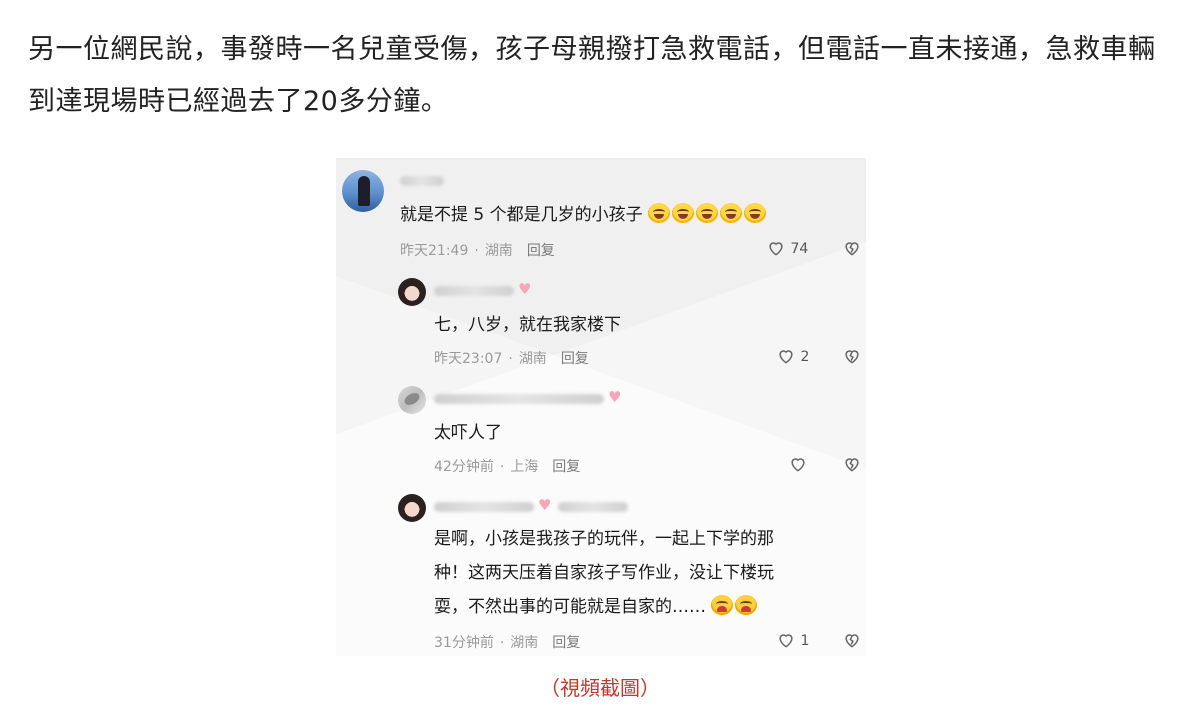  I want to click on image-caption: （視頻截圖）, so click(600, 688).